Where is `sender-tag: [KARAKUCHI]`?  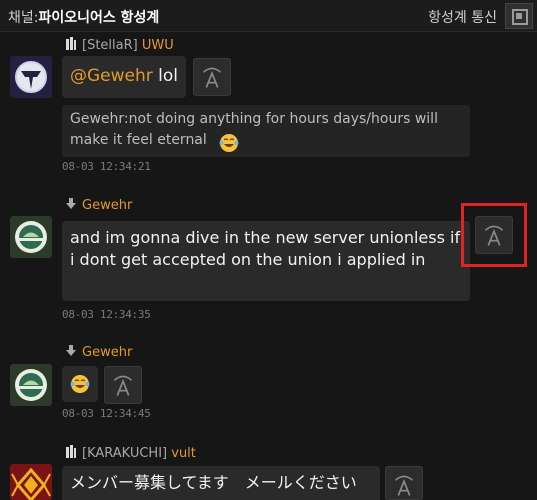 sender-tag: [KARAKUCHI] is located at coordinates (125, 453).